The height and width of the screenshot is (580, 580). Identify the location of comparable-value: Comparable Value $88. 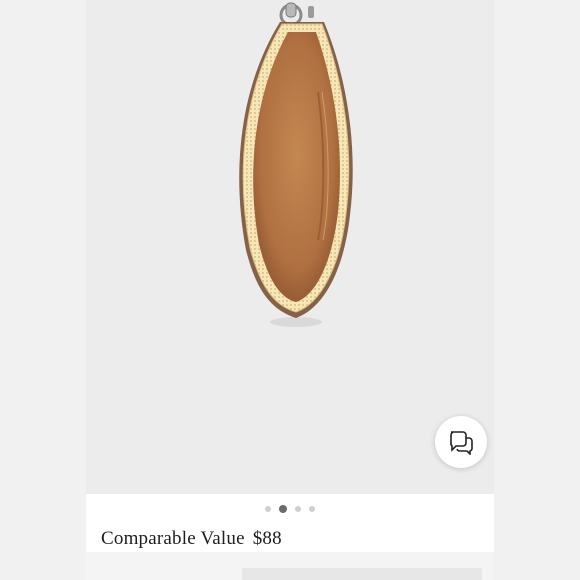
(191, 539).